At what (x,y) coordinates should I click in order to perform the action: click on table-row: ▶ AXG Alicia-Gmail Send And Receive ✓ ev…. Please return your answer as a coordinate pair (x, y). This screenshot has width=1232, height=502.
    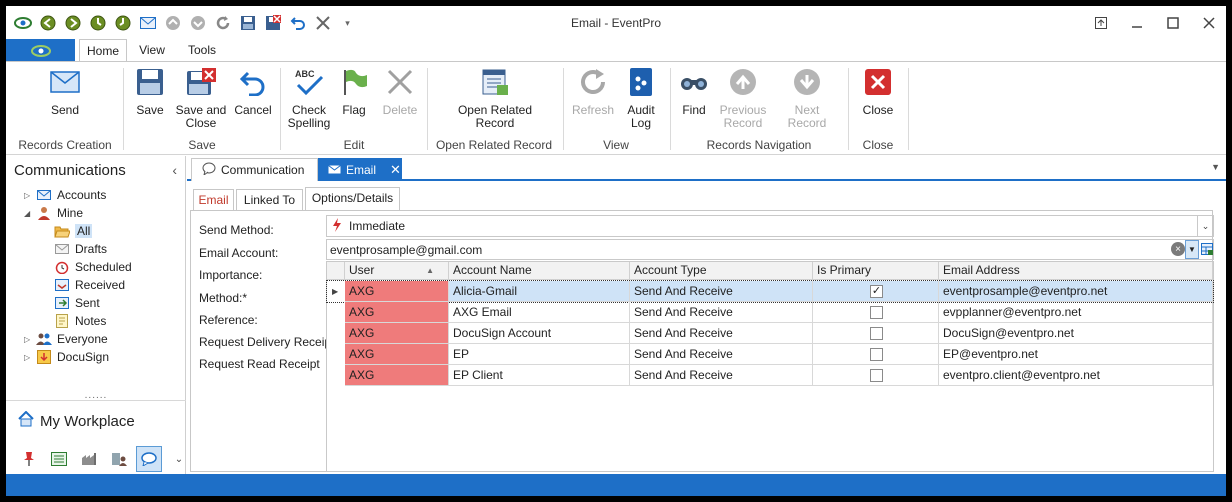
    Looking at the image, I should click on (770, 291).